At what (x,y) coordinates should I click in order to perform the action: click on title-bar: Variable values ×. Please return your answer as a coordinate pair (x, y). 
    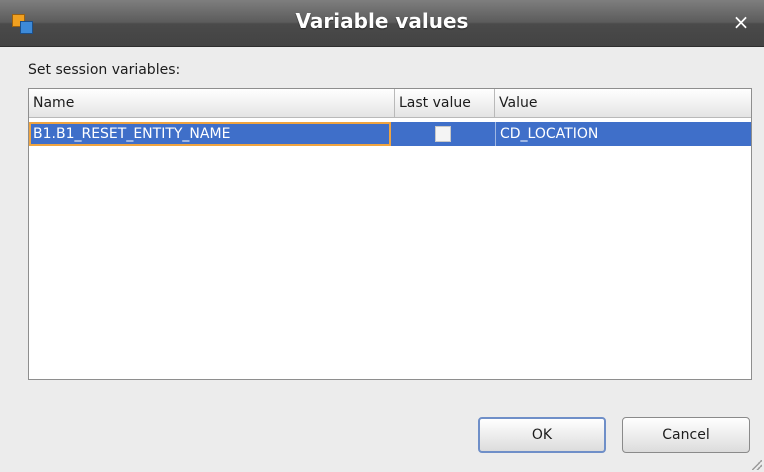
    Looking at the image, I should click on (382, 23).